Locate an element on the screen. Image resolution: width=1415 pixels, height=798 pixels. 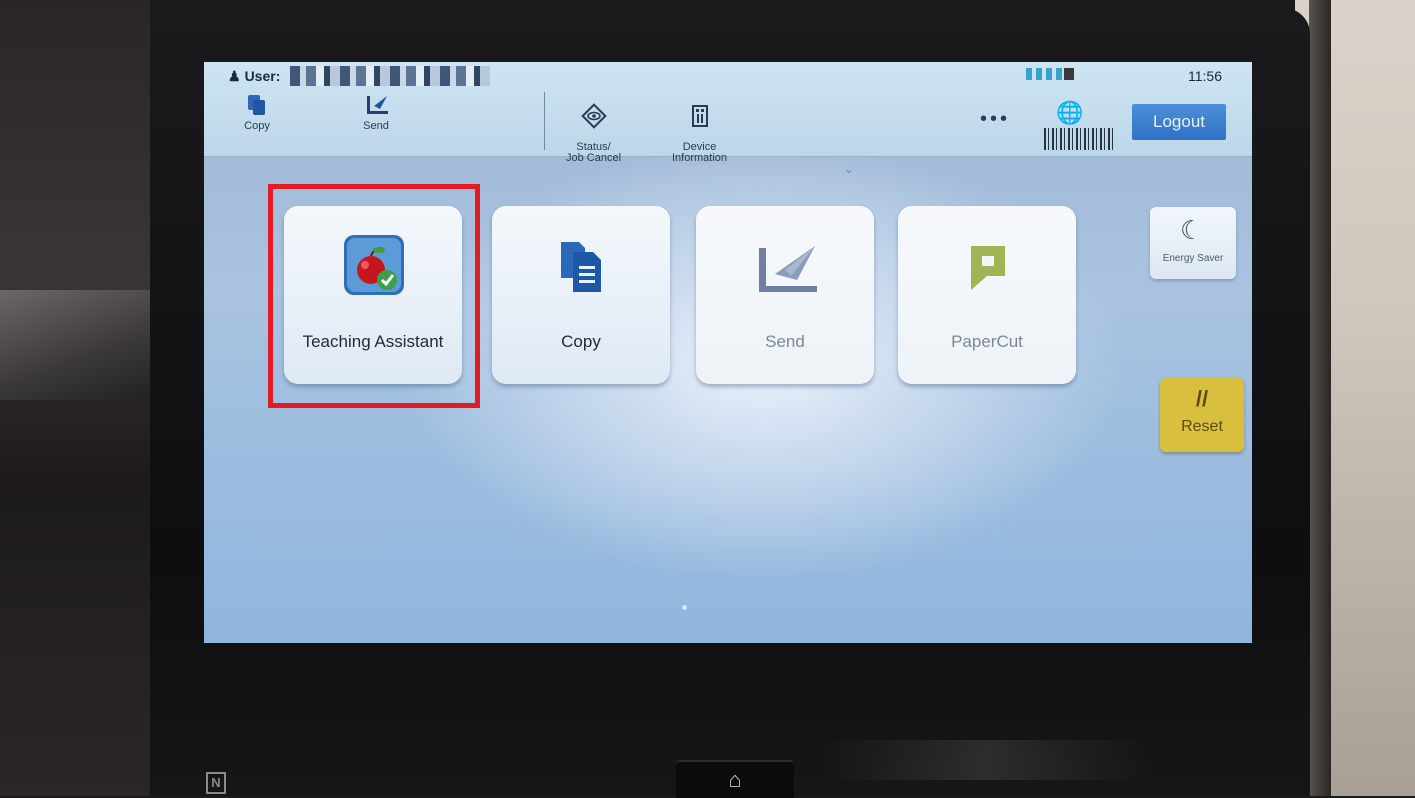
home-button: ⌂ is located at coordinates (735, 779).